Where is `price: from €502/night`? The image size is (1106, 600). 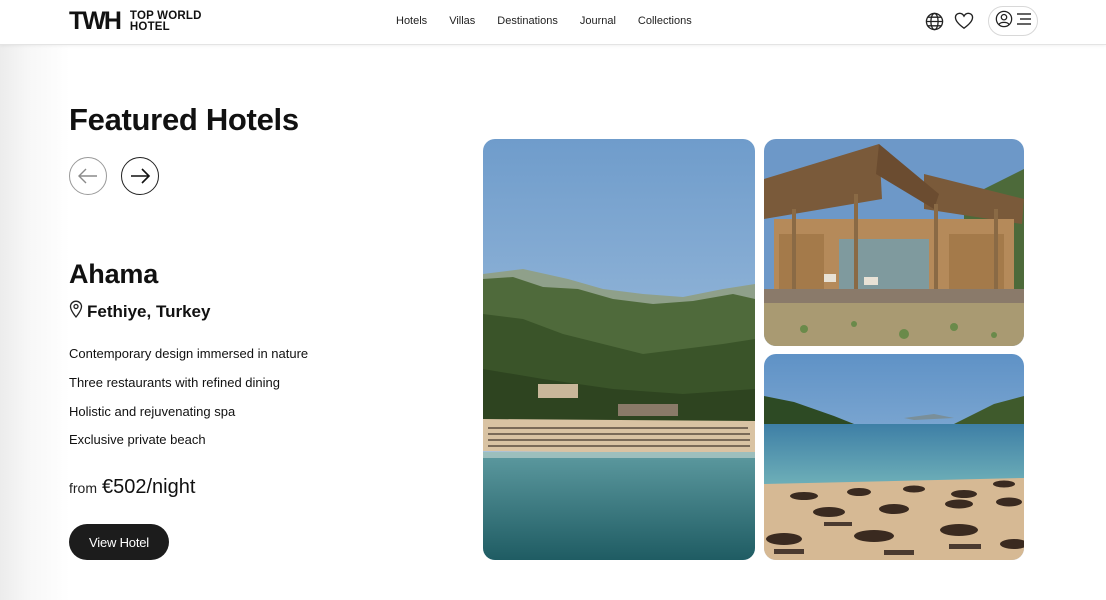
price: from €502/night is located at coordinates (132, 487).